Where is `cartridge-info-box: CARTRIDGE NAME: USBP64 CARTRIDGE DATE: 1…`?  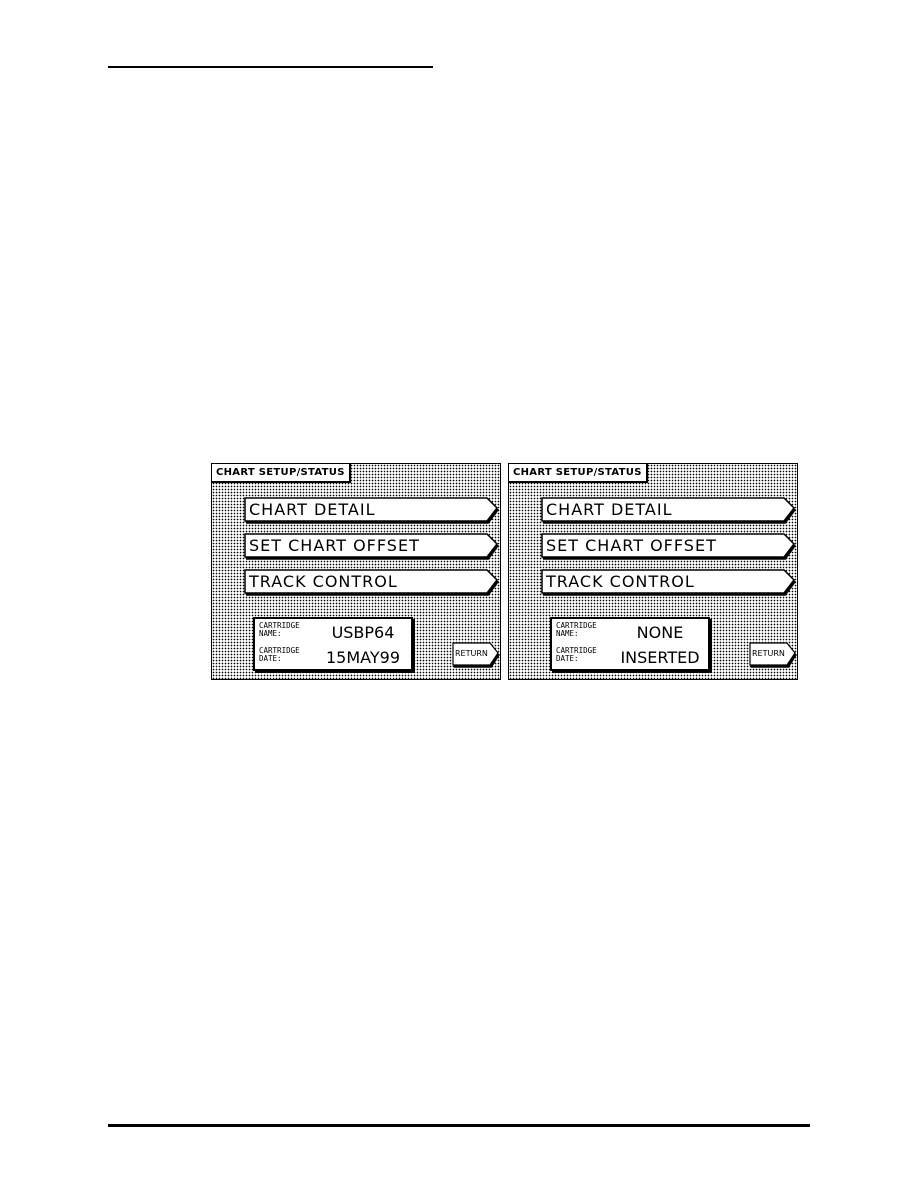
cartridge-info-box: CARTRIDGE NAME: USBP64 CARTRIDGE DATE: 1… is located at coordinates (333, 644).